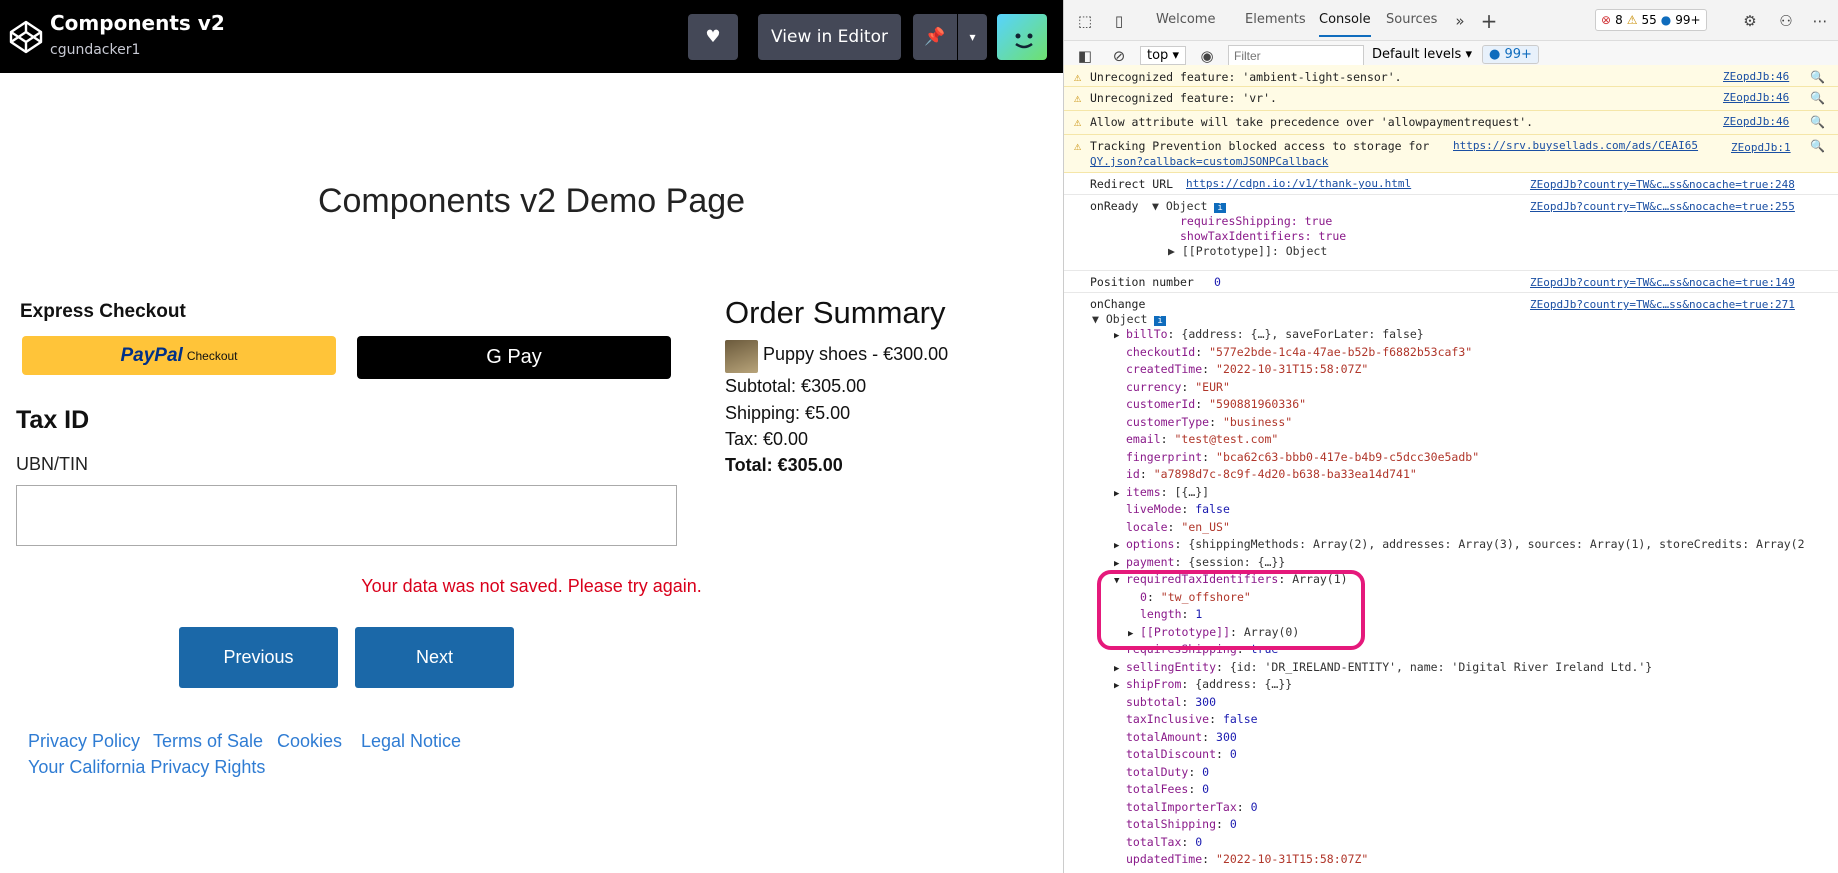  I want to click on add-tab-icon: +, so click(1489, 21).